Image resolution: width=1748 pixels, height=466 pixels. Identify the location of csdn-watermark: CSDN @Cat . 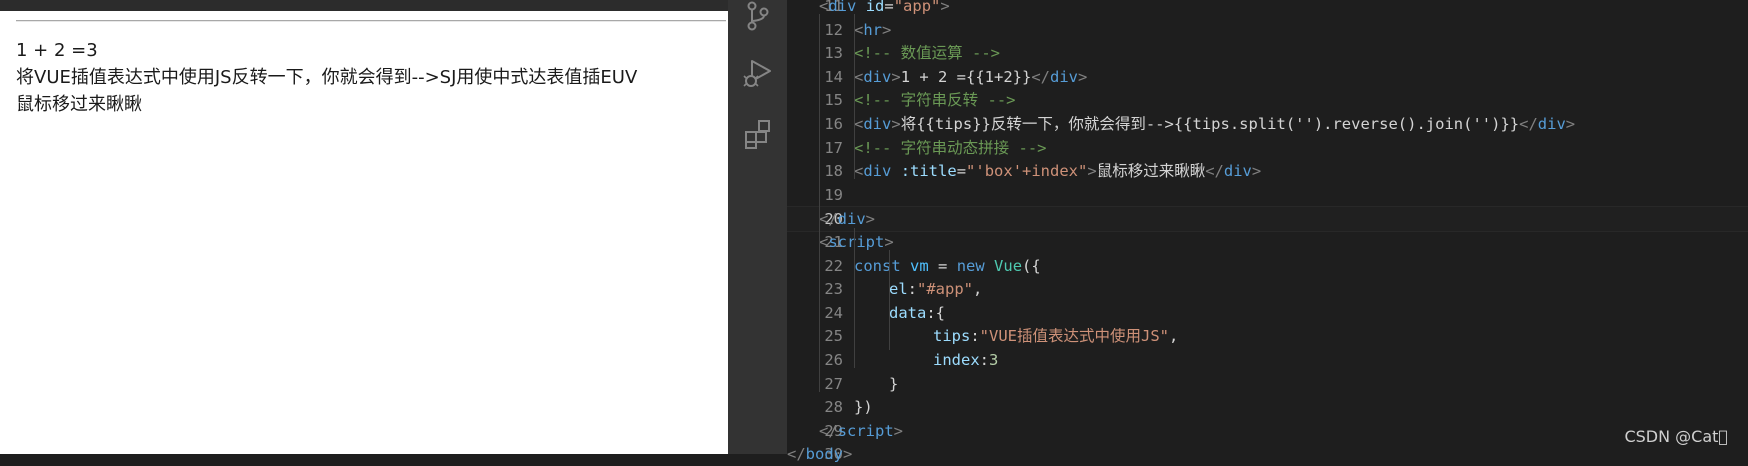
(1676, 436).